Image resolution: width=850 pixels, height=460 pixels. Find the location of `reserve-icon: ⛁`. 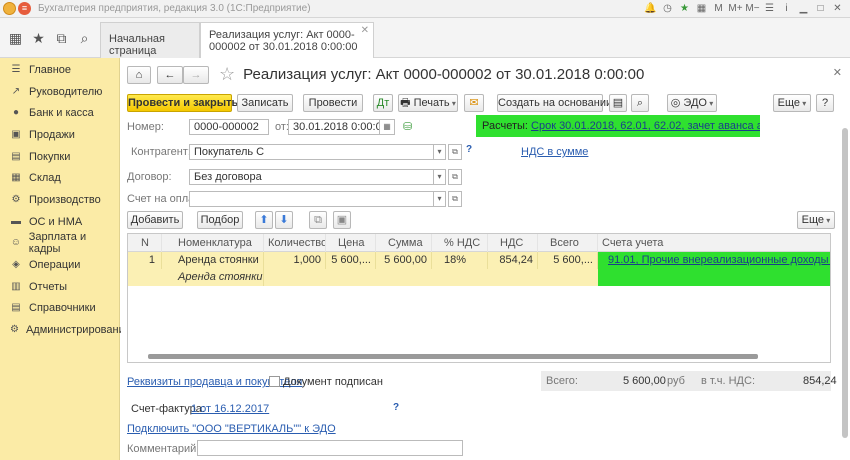

reserve-icon: ⛁ is located at coordinates (407, 126).